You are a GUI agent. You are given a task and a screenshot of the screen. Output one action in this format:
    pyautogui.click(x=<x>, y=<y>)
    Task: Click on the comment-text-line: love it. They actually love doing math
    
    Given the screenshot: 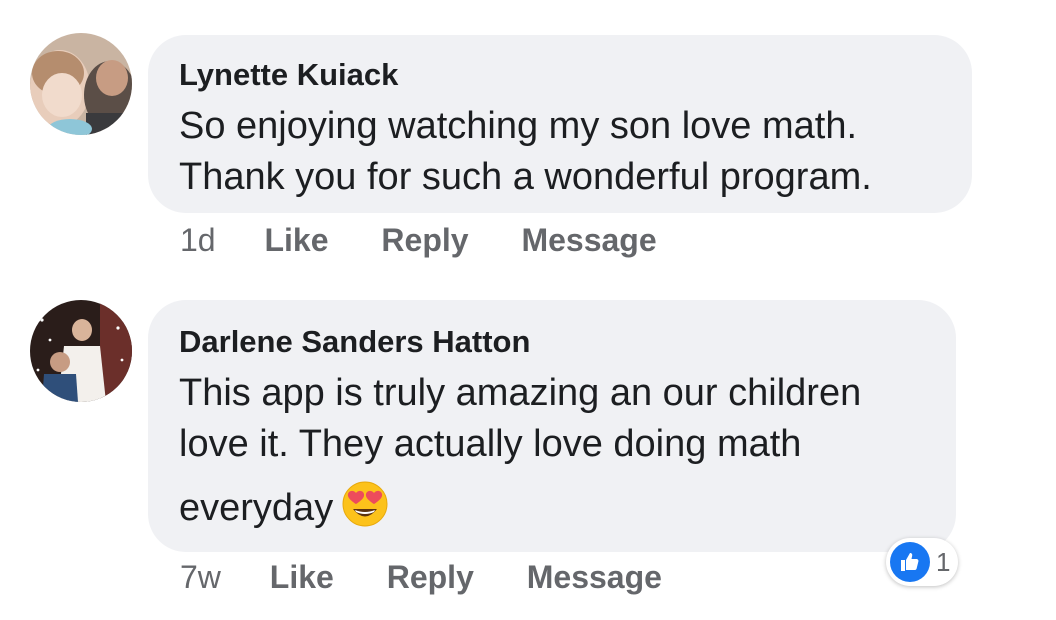 What is the action you would take?
    pyautogui.click(x=490, y=444)
    